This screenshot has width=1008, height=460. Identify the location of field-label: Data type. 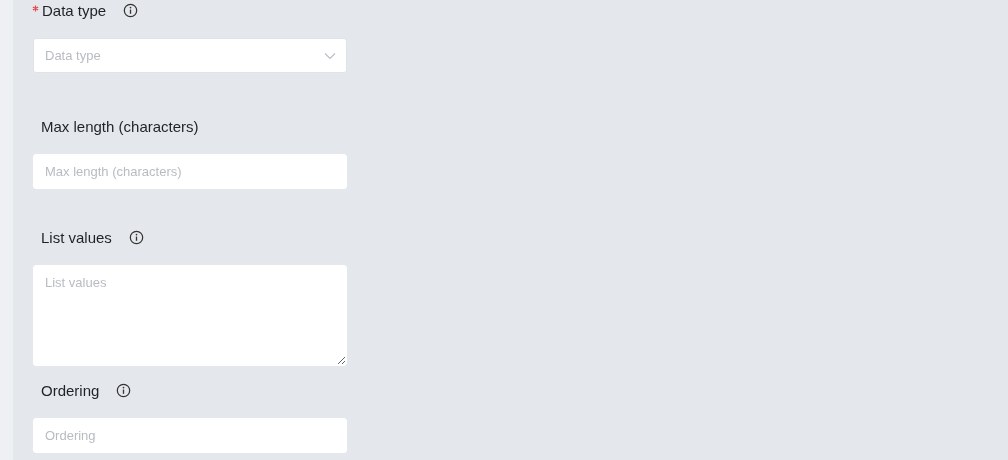
(74, 10).